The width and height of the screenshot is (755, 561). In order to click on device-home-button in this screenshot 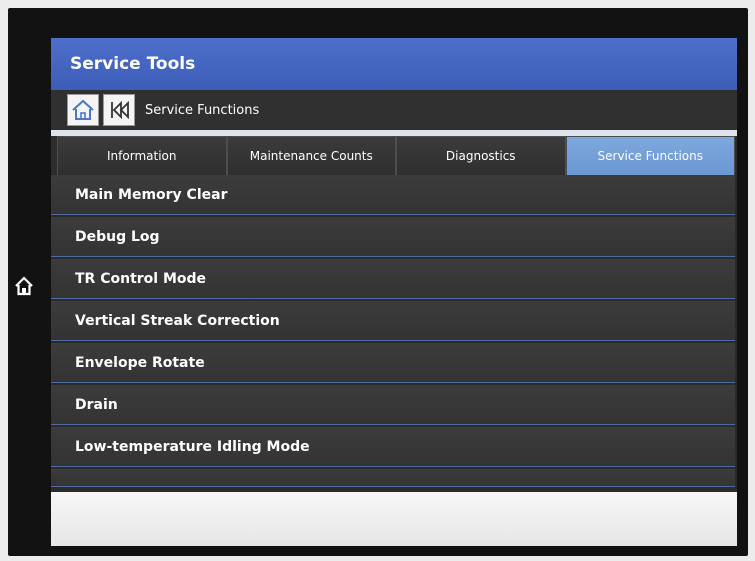, I will do `click(24, 286)`.